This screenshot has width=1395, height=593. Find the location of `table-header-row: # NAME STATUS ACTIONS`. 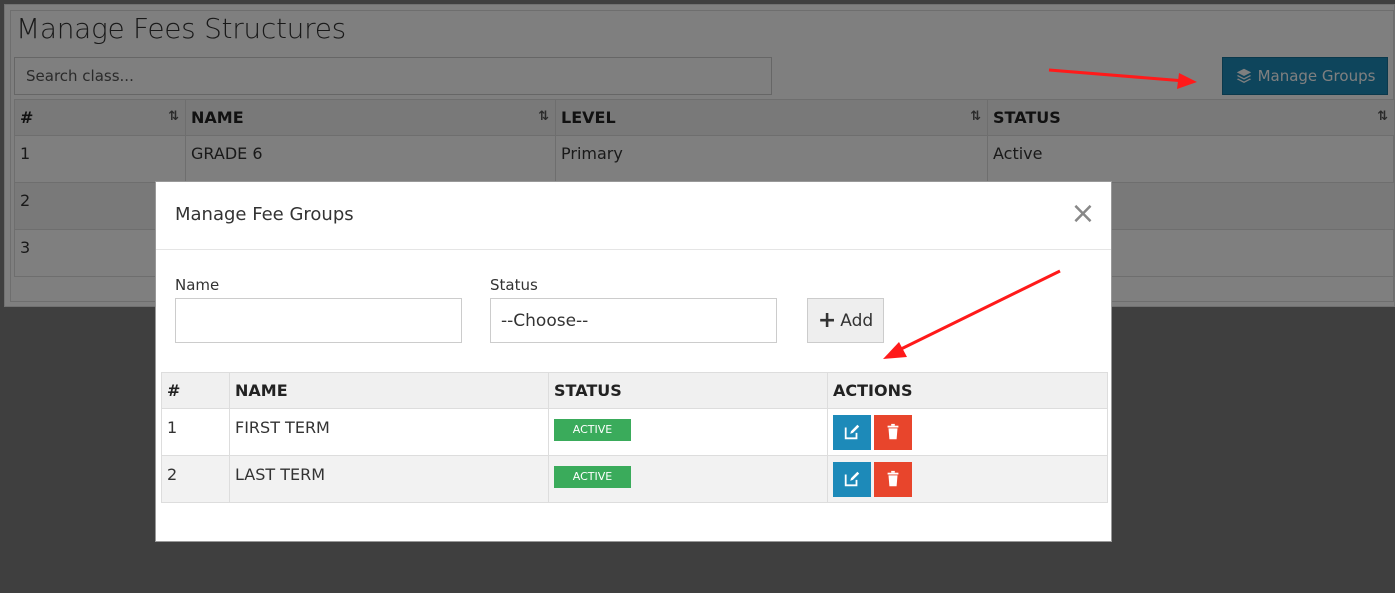

table-header-row: # NAME STATUS ACTIONS is located at coordinates (634, 390).